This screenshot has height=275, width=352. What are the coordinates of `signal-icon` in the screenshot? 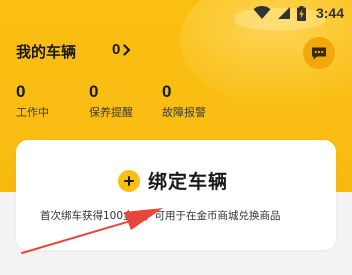 It's located at (283, 13).